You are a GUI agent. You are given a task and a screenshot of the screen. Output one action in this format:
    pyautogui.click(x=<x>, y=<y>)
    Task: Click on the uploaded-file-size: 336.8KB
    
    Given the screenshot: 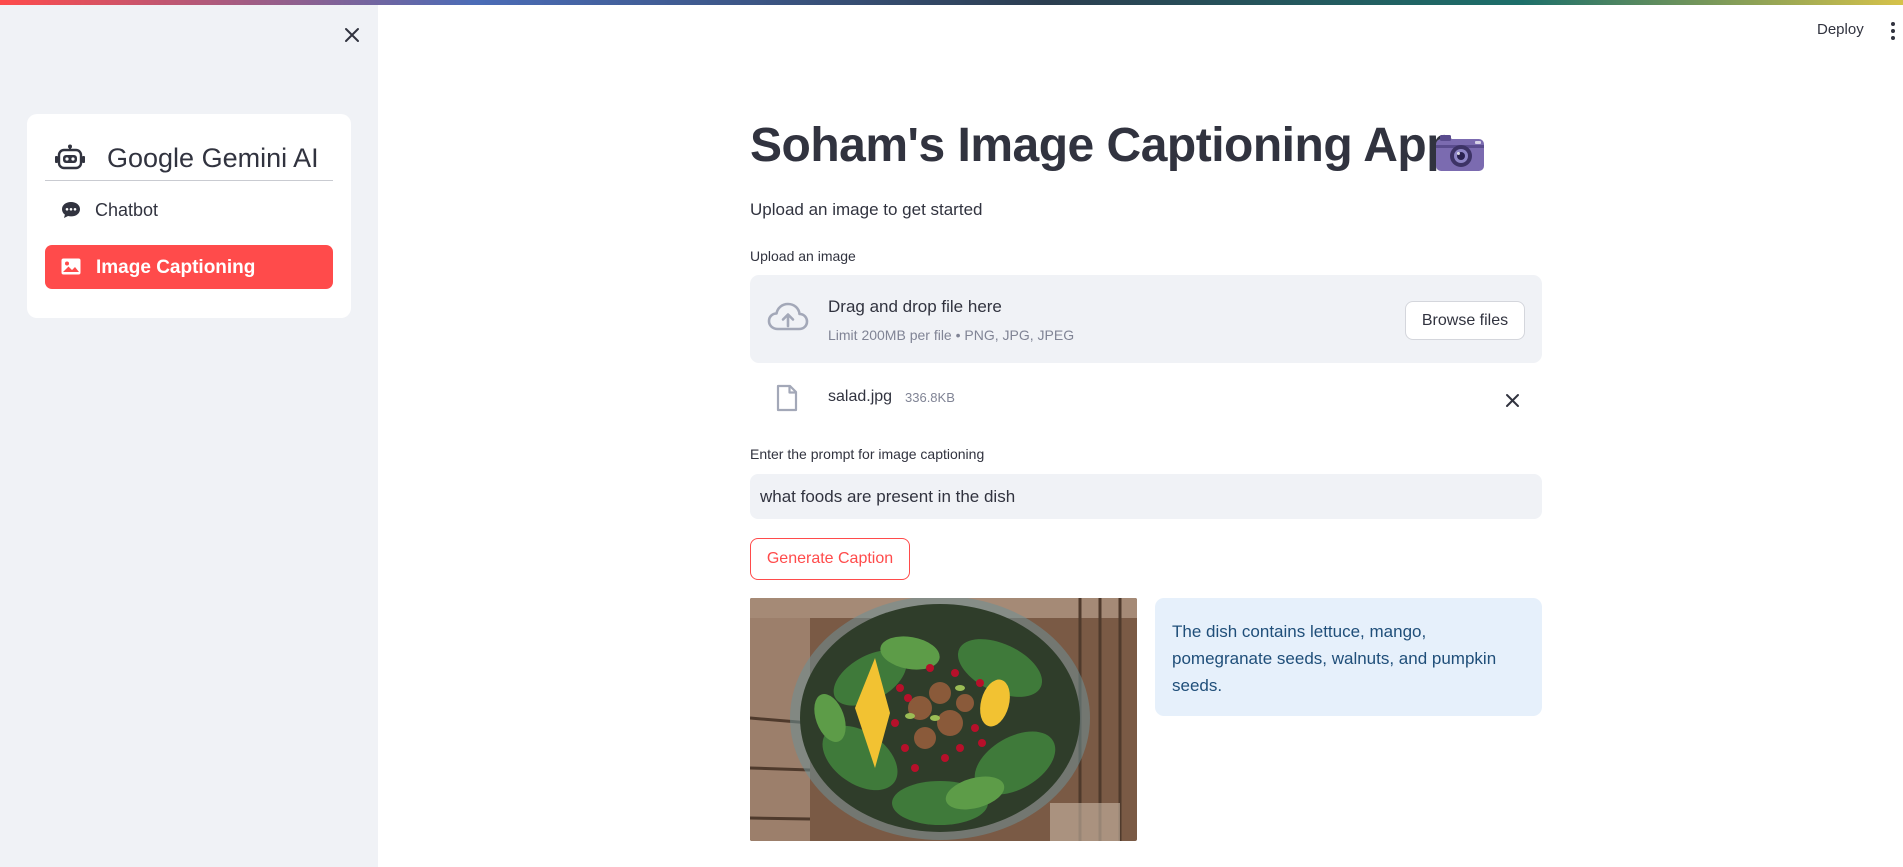 What is the action you would take?
    pyautogui.click(x=930, y=397)
    